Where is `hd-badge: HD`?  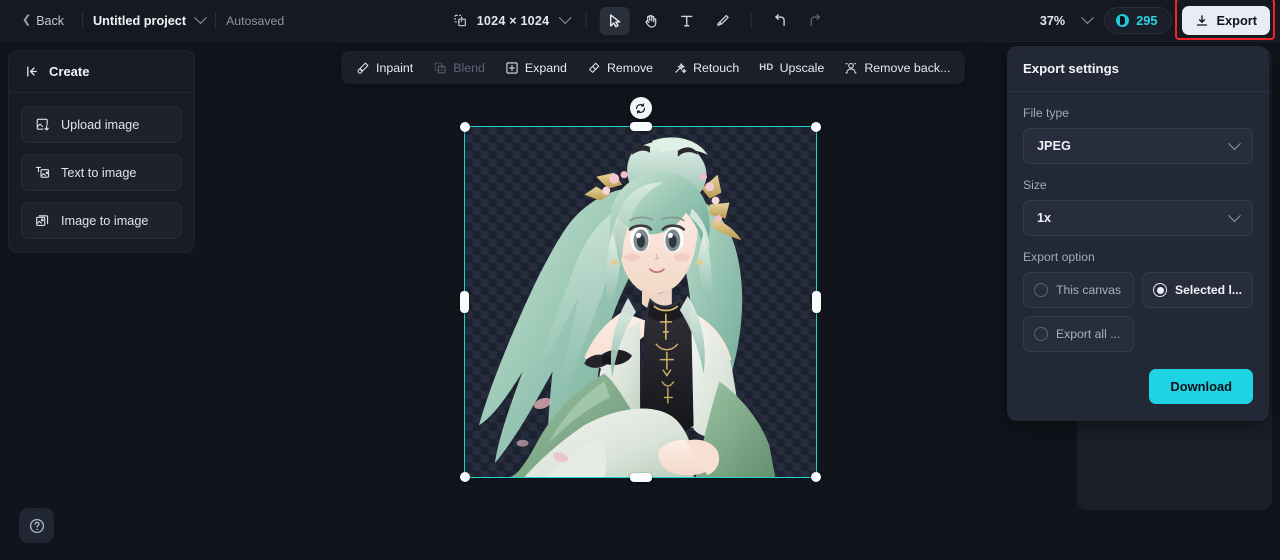
hd-badge: HD is located at coordinates (766, 67).